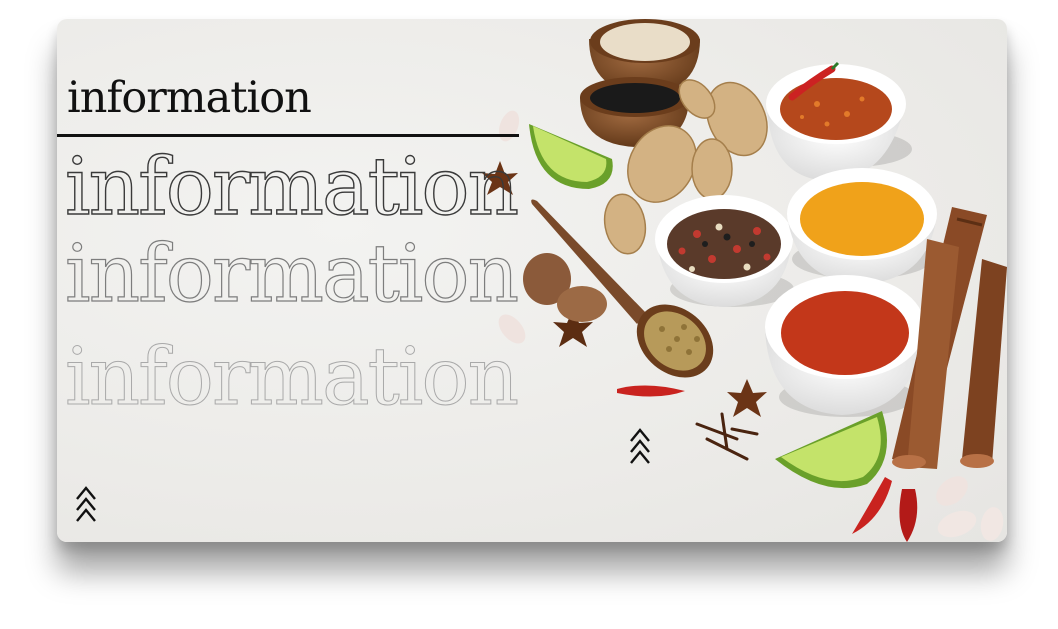 The width and height of the screenshot is (1058, 629). Describe the element at coordinates (189, 98) in the screenshot. I see `page-title: information` at that location.